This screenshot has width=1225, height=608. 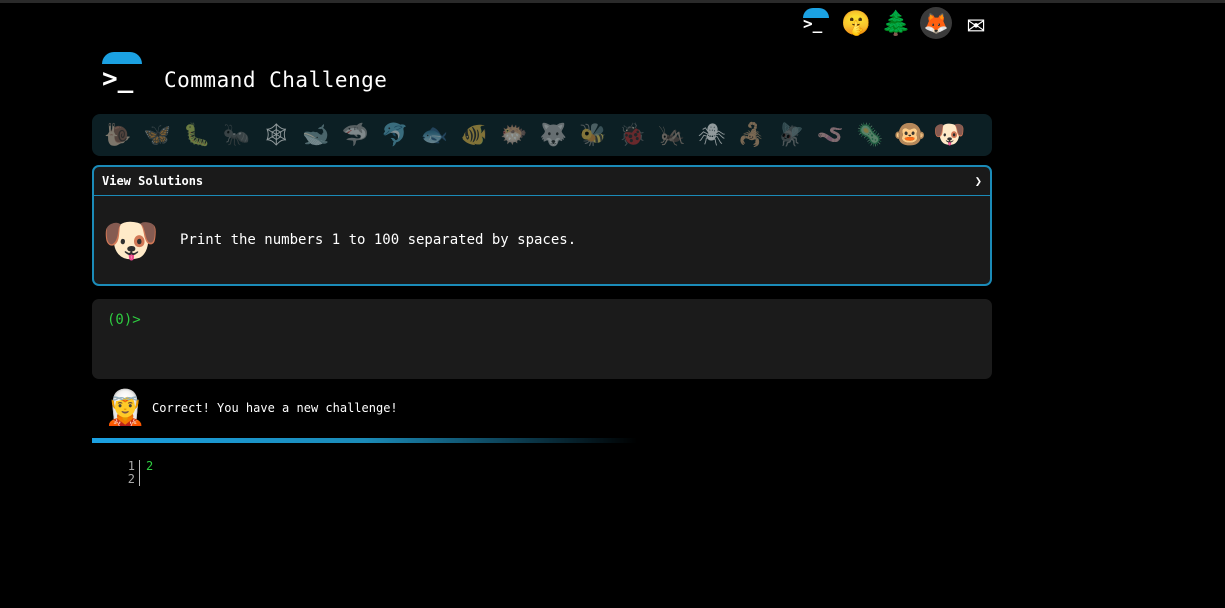 I want to click on page-title: Command Challenge, so click(x=276, y=80).